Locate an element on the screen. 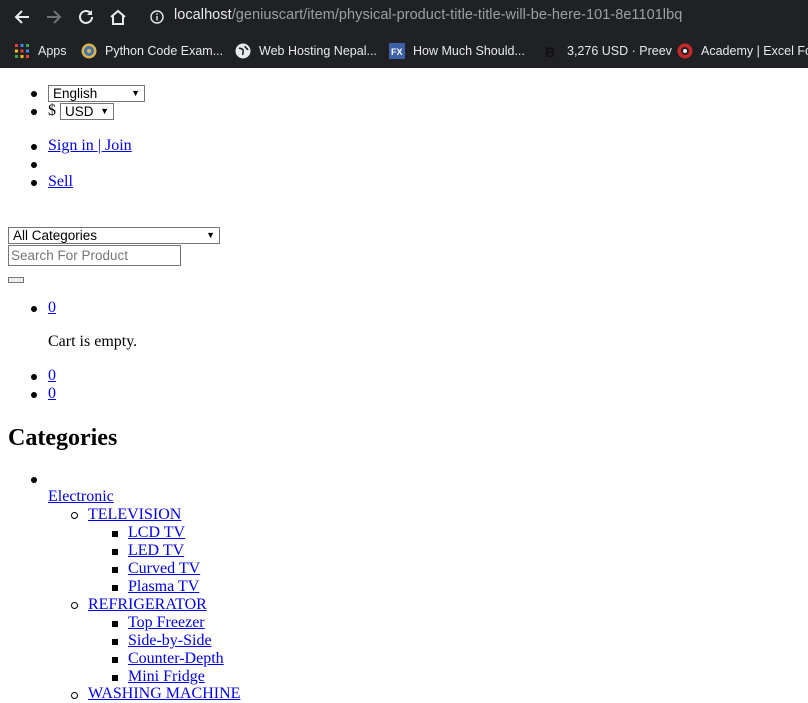  bitcoin-icon: B is located at coordinates (550, 51).